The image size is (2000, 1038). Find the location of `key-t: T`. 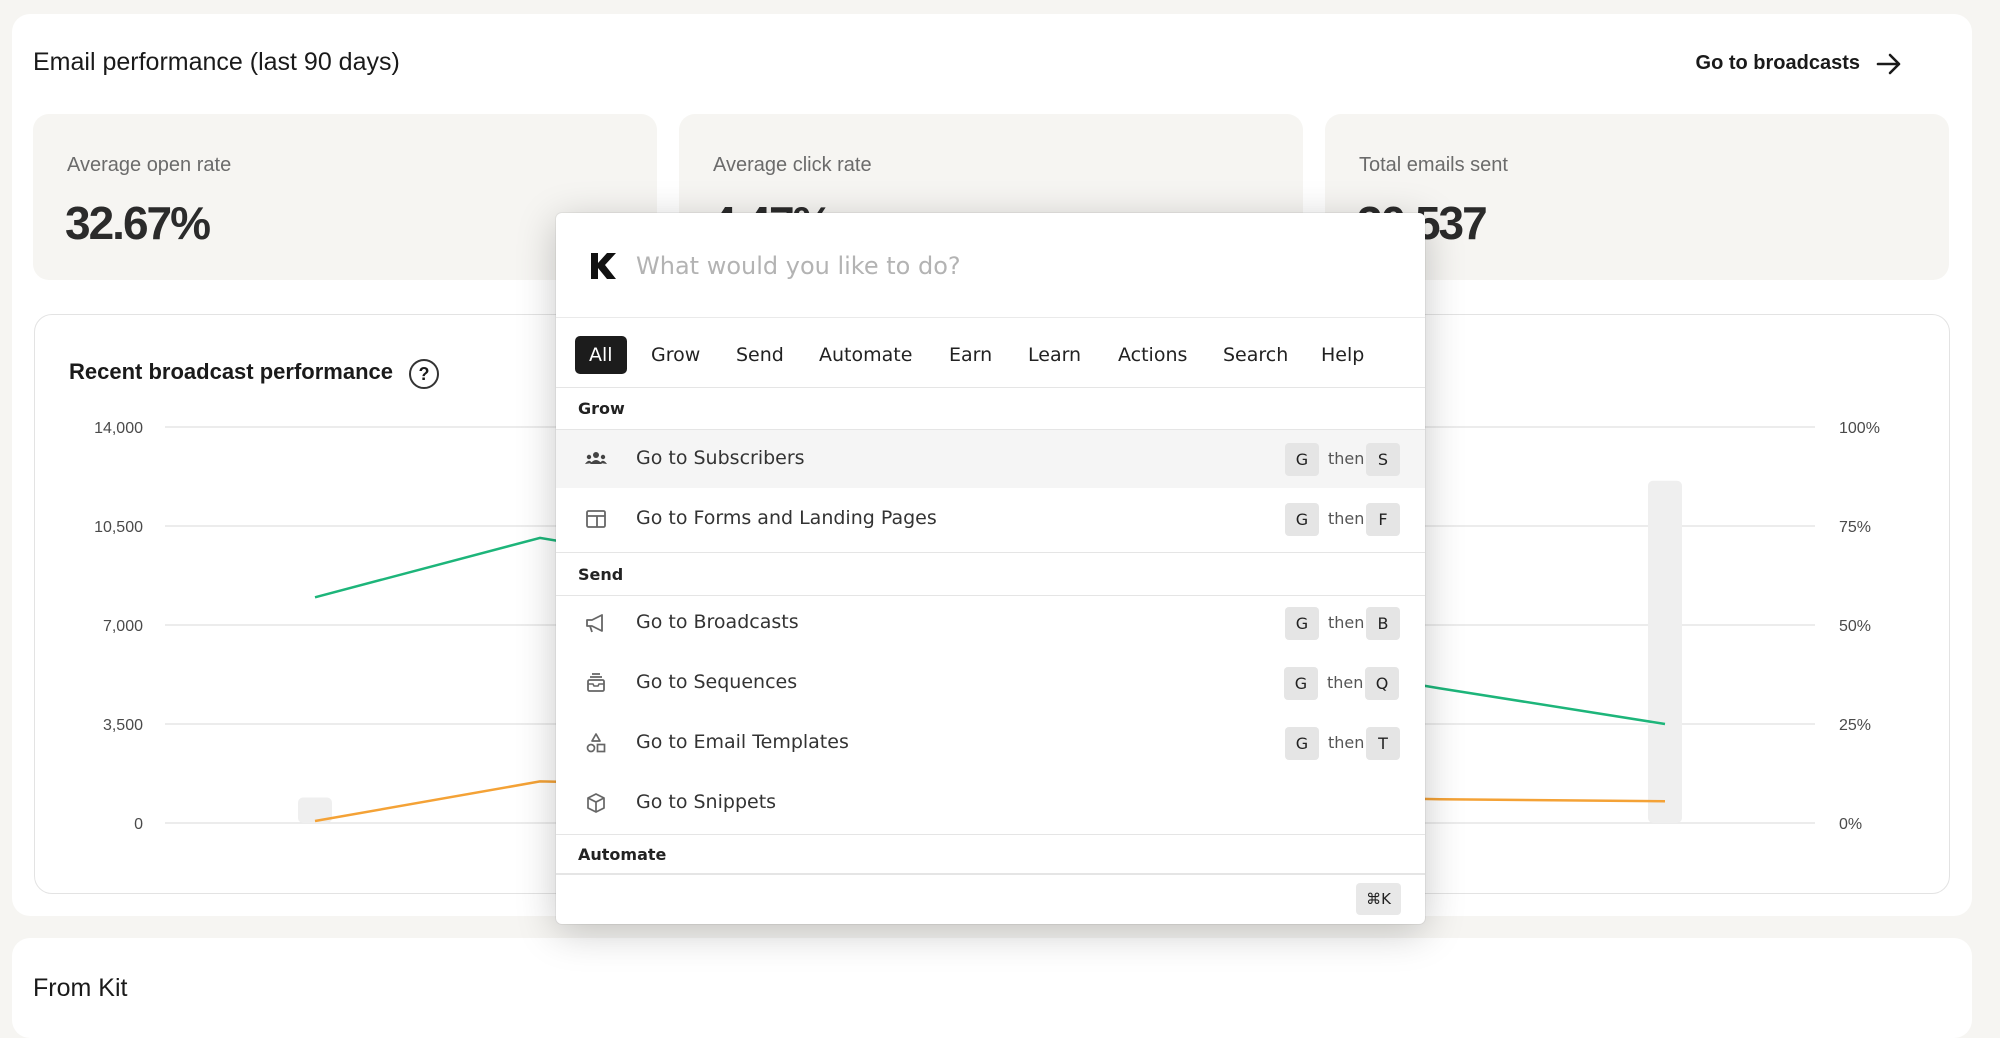

key-t: T is located at coordinates (1383, 743).